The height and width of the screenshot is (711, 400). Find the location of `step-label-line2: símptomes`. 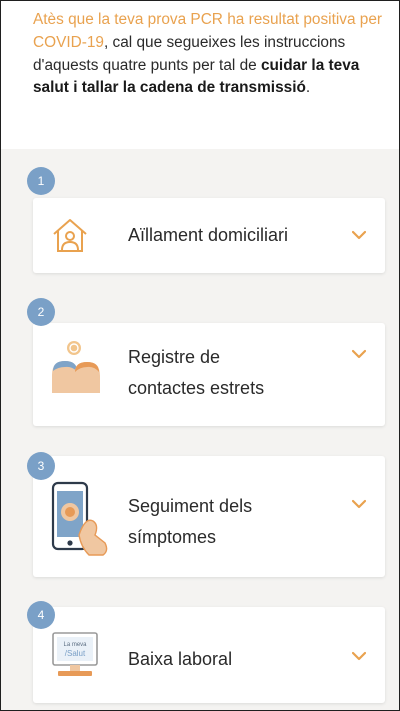

step-label-line2: símptomes is located at coordinates (172, 537).